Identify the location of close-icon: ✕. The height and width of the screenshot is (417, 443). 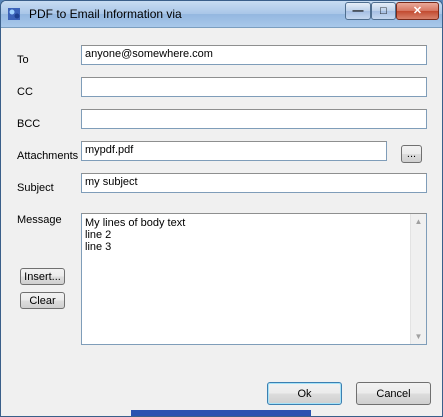
(417, 11).